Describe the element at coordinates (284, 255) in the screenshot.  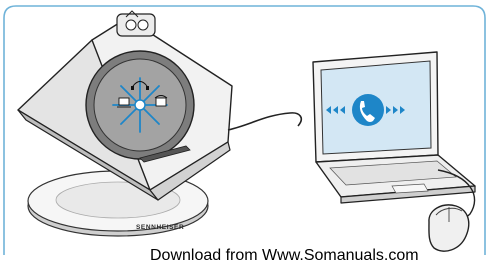
I see `watermark-text: Download from Www.Somanuals.com` at that location.